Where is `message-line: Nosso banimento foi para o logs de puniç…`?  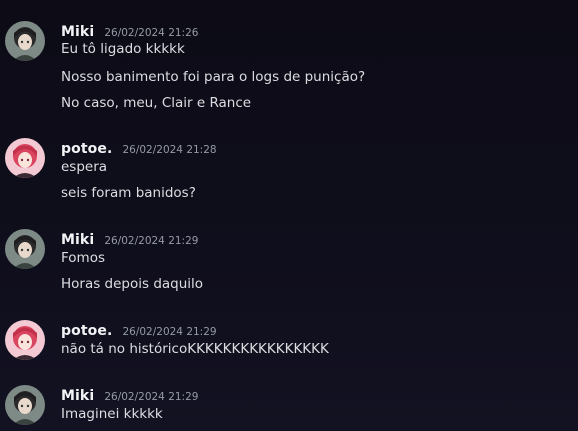 message-line: Nosso banimento foi para o logs de puniç… is located at coordinates (213, 77).